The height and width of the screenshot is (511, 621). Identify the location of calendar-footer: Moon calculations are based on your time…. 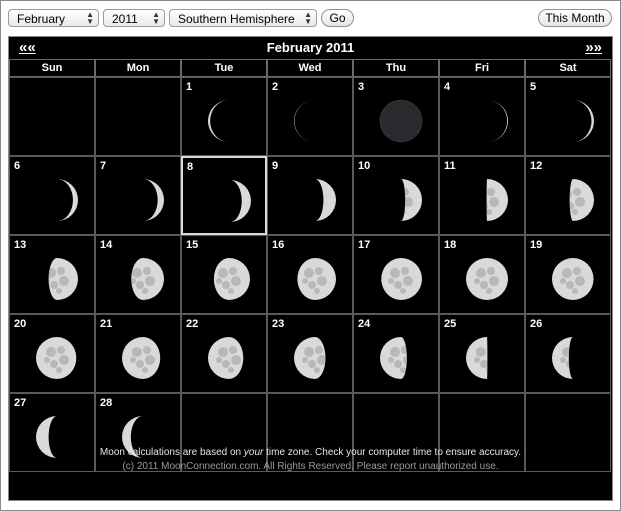
(310, 460).